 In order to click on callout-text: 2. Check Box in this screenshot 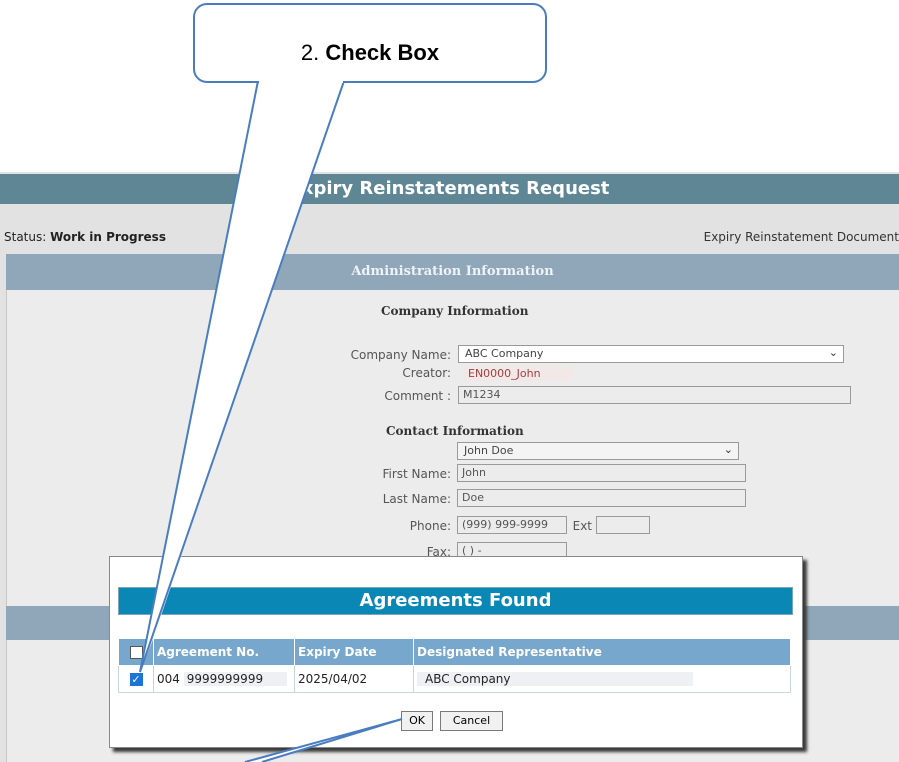, I will do `click(370, 53)`.